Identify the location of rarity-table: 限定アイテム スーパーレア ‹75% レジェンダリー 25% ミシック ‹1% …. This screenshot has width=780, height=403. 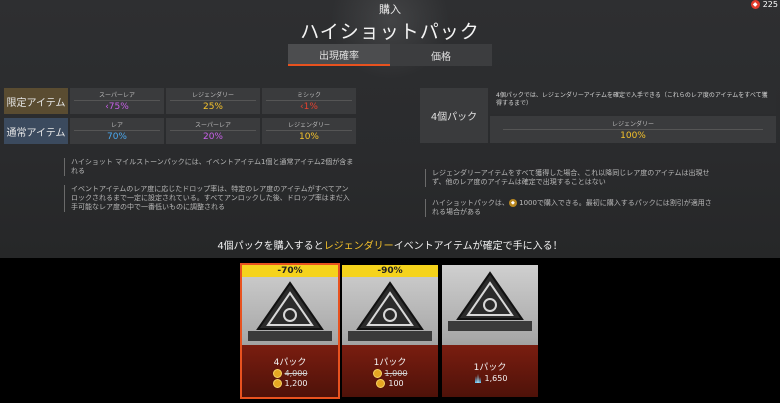
(208, 118).